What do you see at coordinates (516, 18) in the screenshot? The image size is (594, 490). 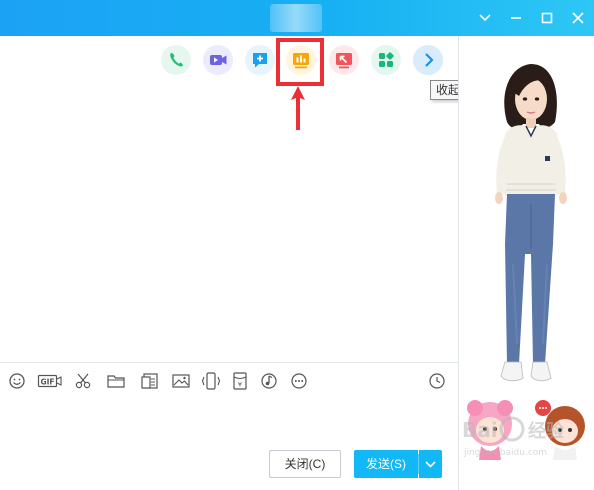 I see `minimize-icon` at bounding box center [516, 18].